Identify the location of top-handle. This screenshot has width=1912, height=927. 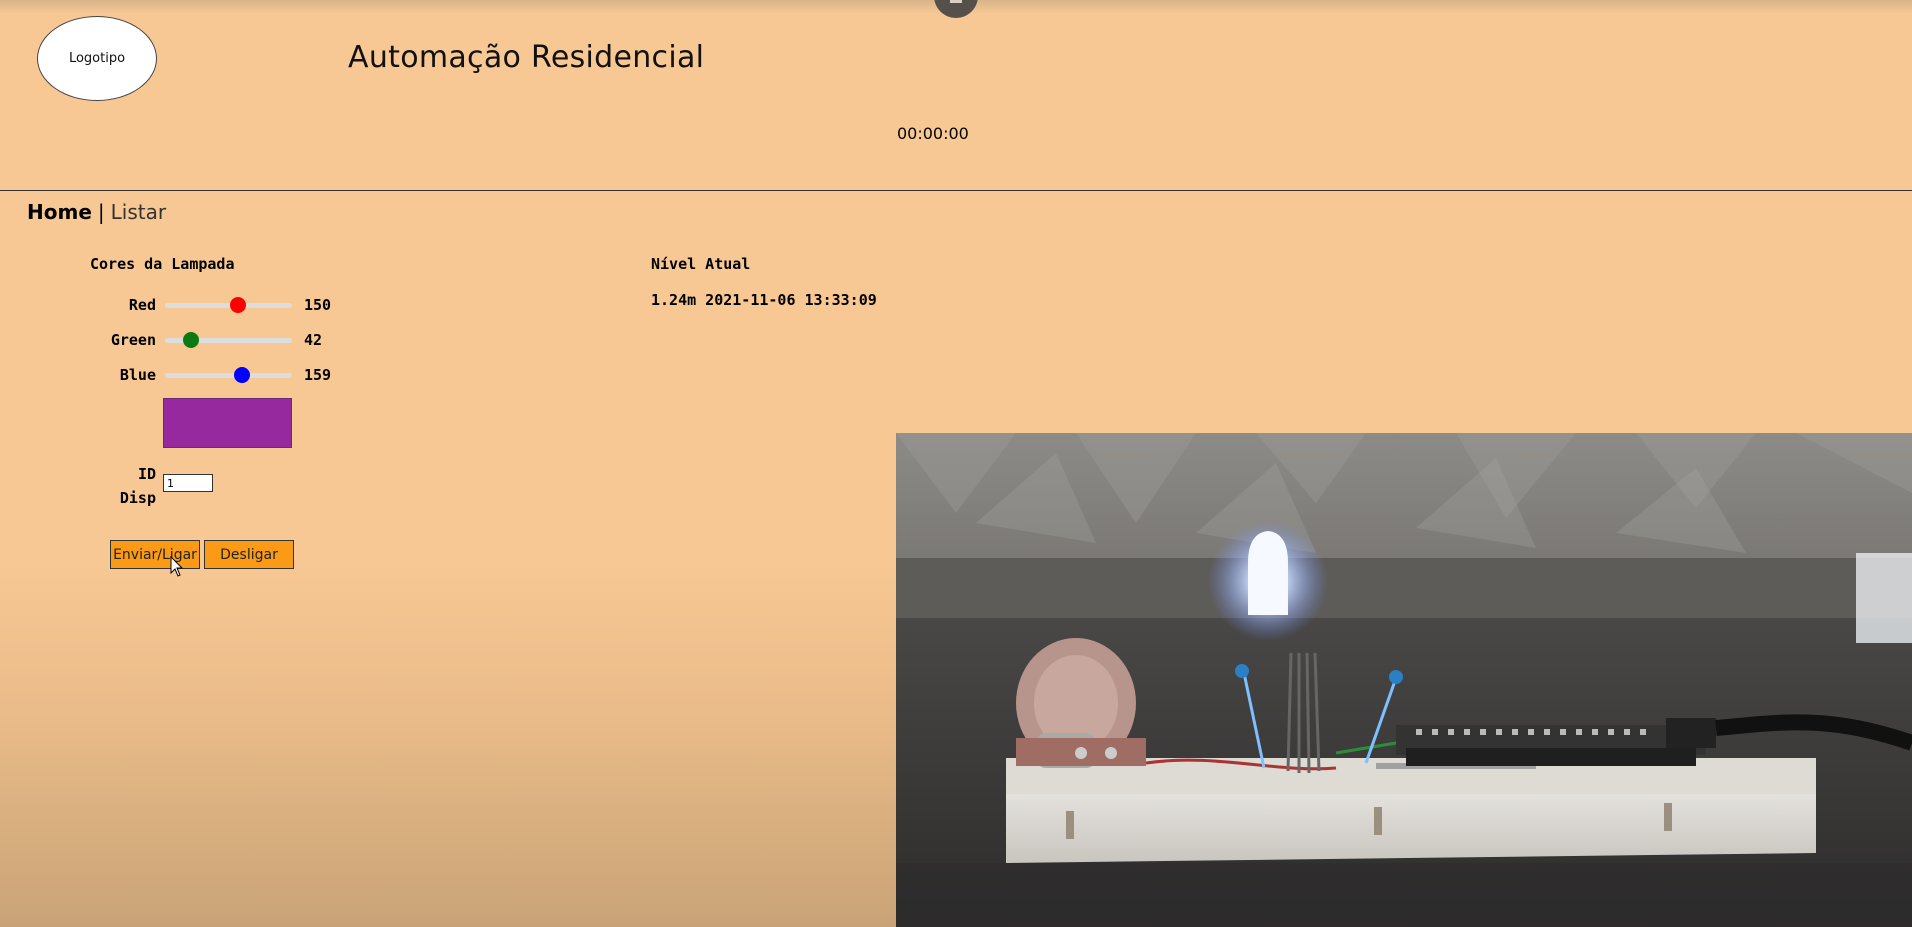
(956, 9).